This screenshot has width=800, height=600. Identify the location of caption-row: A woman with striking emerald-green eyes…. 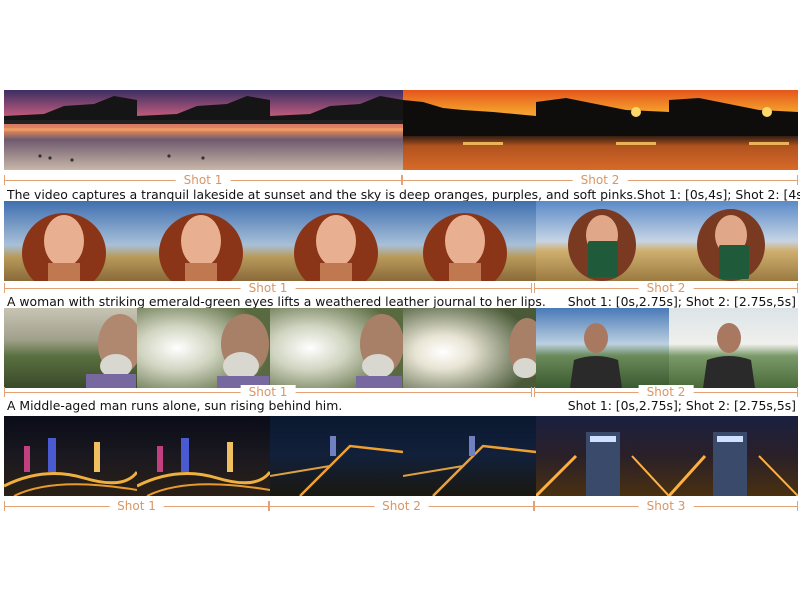
(401, 301).